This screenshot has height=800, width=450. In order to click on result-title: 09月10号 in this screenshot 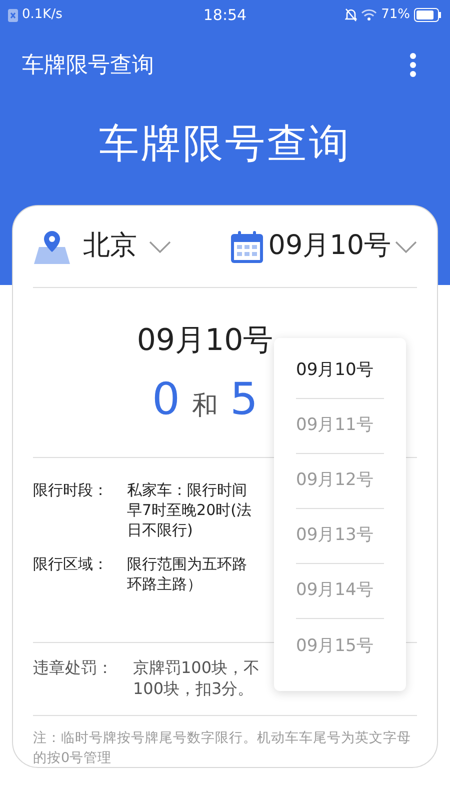, I will do `click(205, 341)`.